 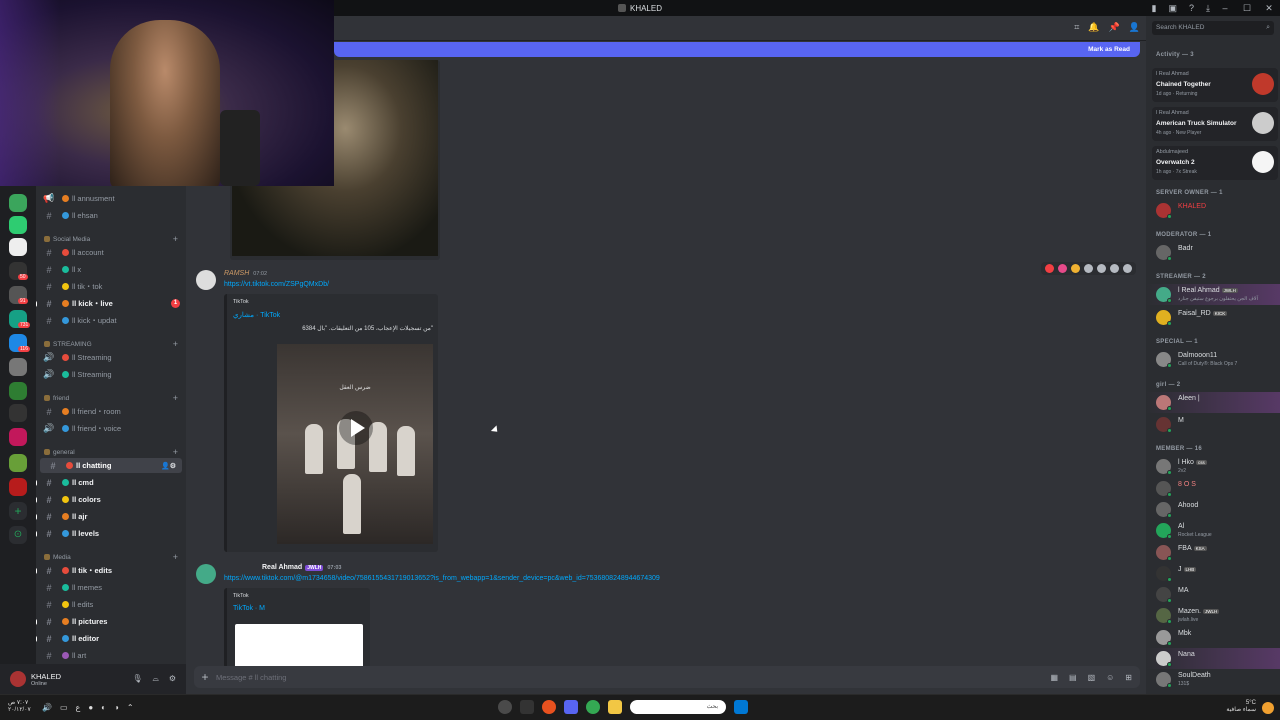 I want to click on channel-item: # ll memes, so click(x=111, y=587).